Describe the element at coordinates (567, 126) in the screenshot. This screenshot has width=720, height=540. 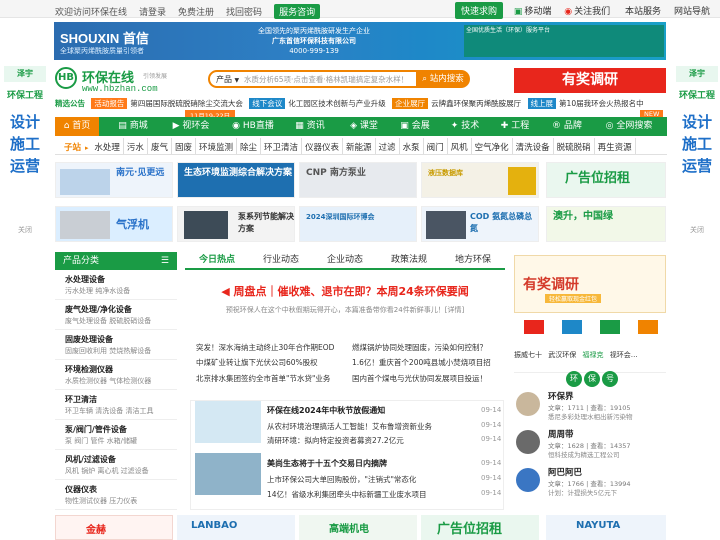
I see `nav-brand: ® 品牌` at that location.